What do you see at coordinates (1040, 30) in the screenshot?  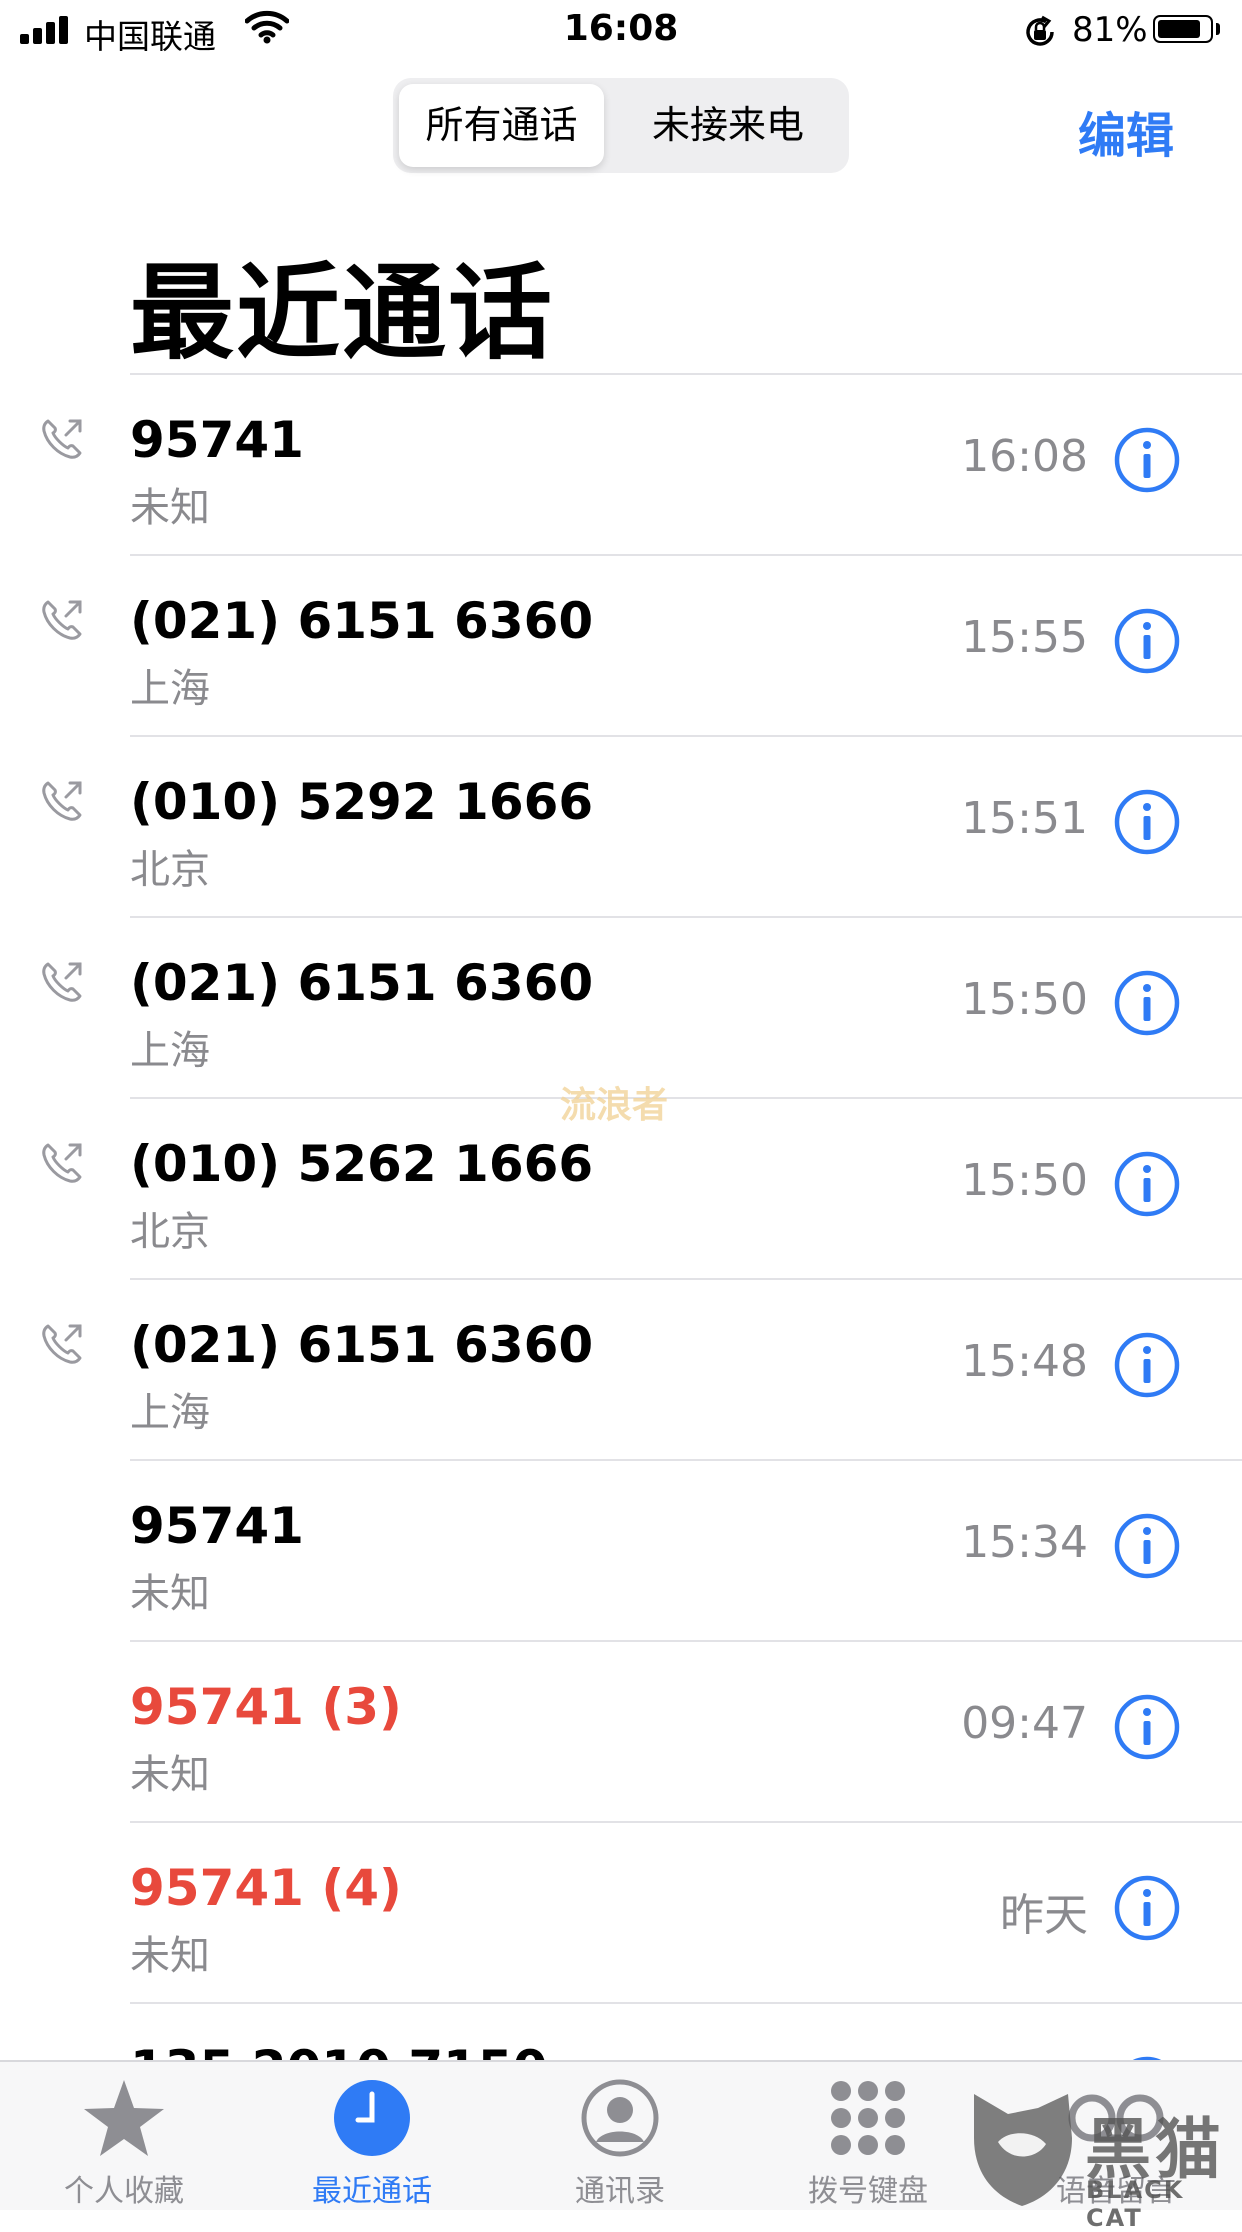 I see `rotation-lock-icon` at bounding box center [1040, 30].